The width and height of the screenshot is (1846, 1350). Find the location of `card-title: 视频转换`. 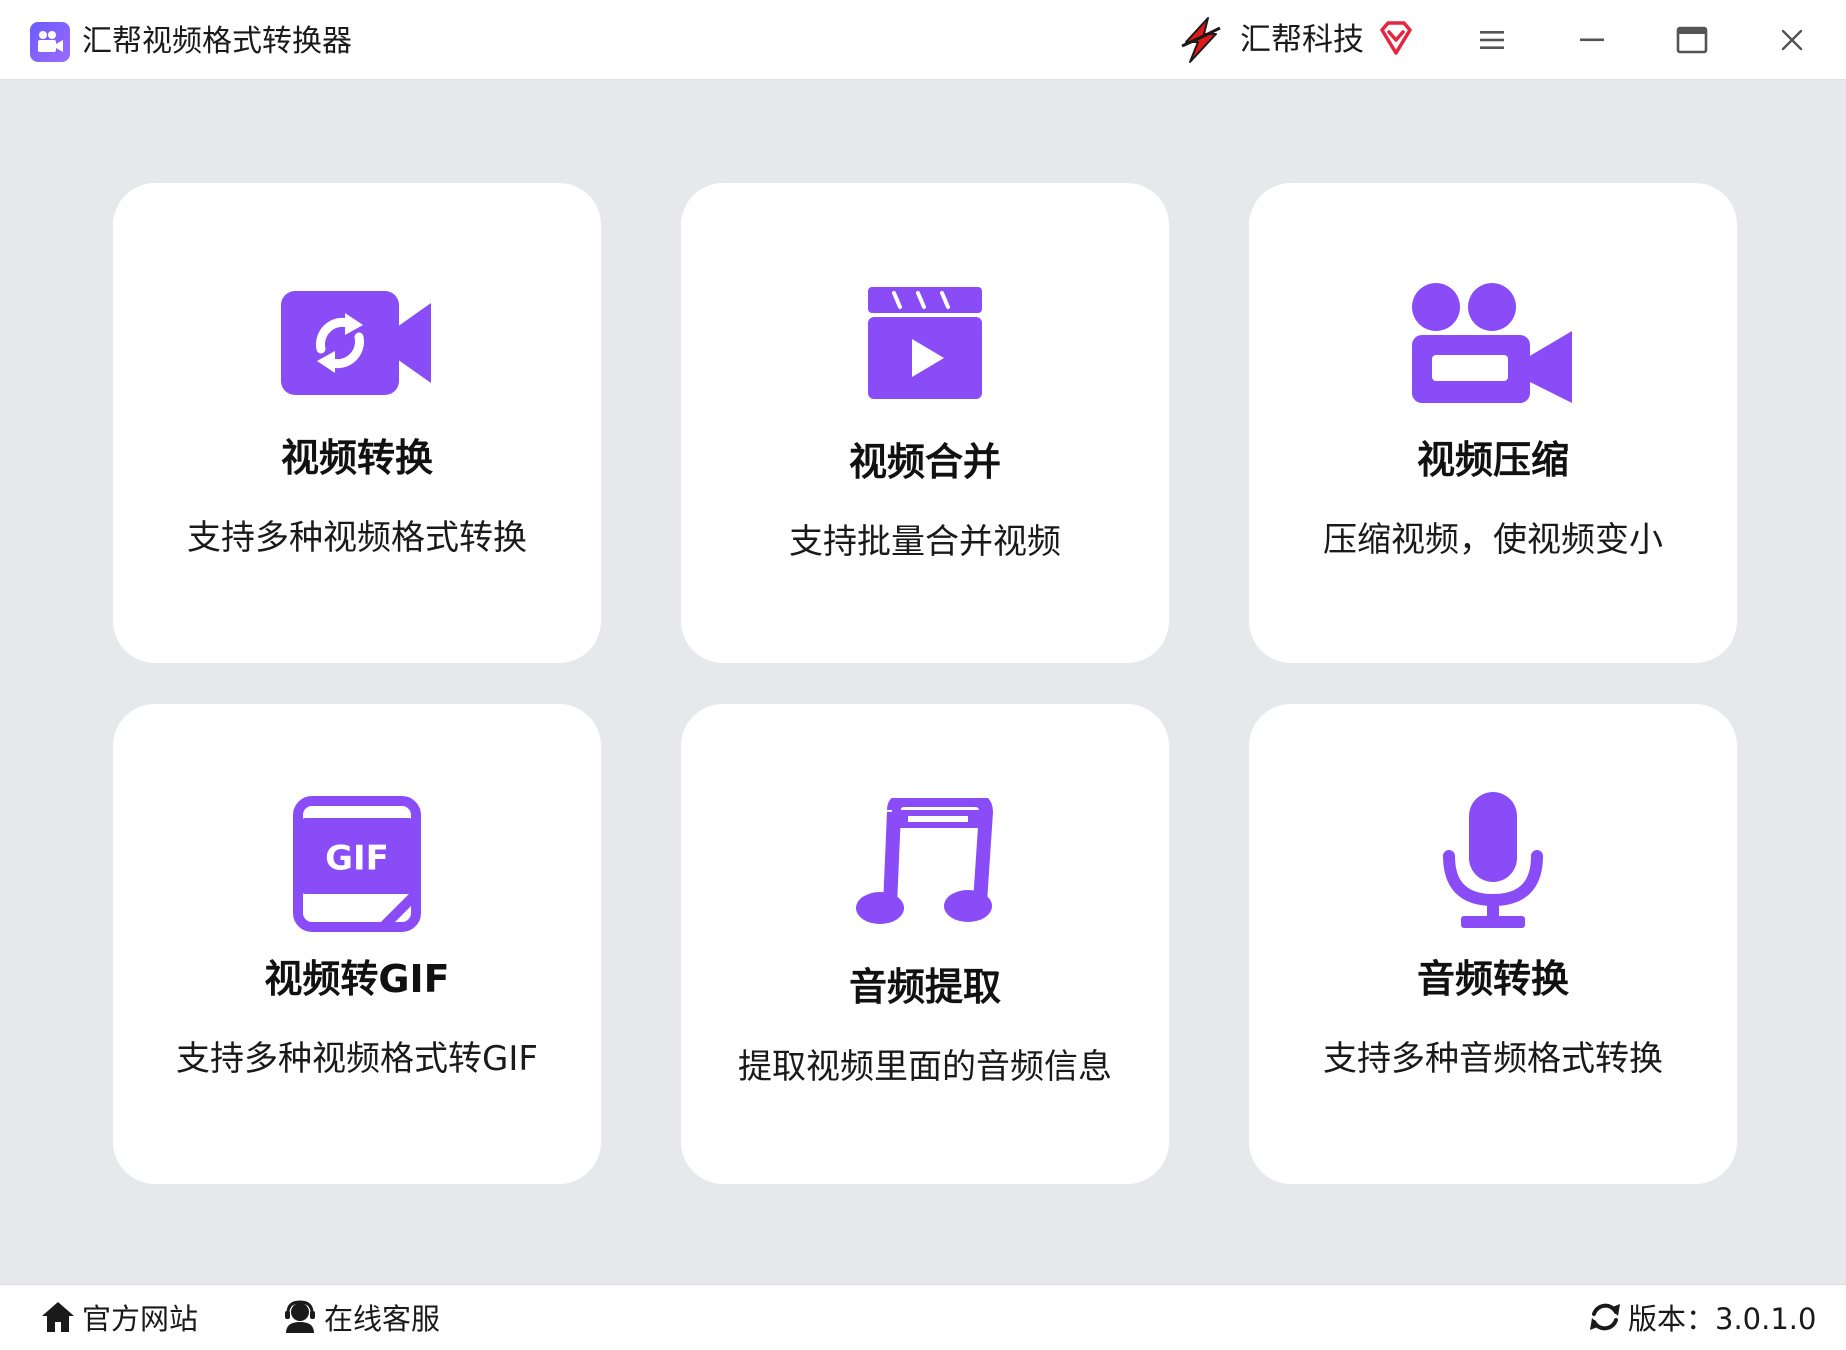

card-title: 视频转换 is located at coordinates (356, 458).